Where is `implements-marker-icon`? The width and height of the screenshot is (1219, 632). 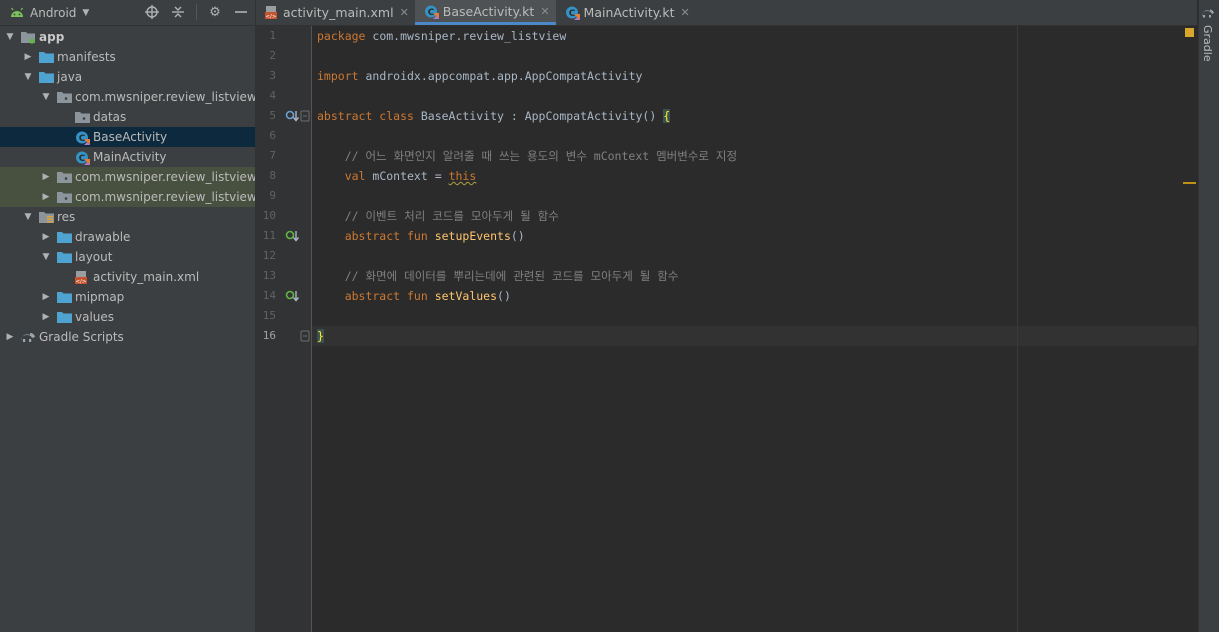 implements-marker-icon is located at coordinates (292, 116).